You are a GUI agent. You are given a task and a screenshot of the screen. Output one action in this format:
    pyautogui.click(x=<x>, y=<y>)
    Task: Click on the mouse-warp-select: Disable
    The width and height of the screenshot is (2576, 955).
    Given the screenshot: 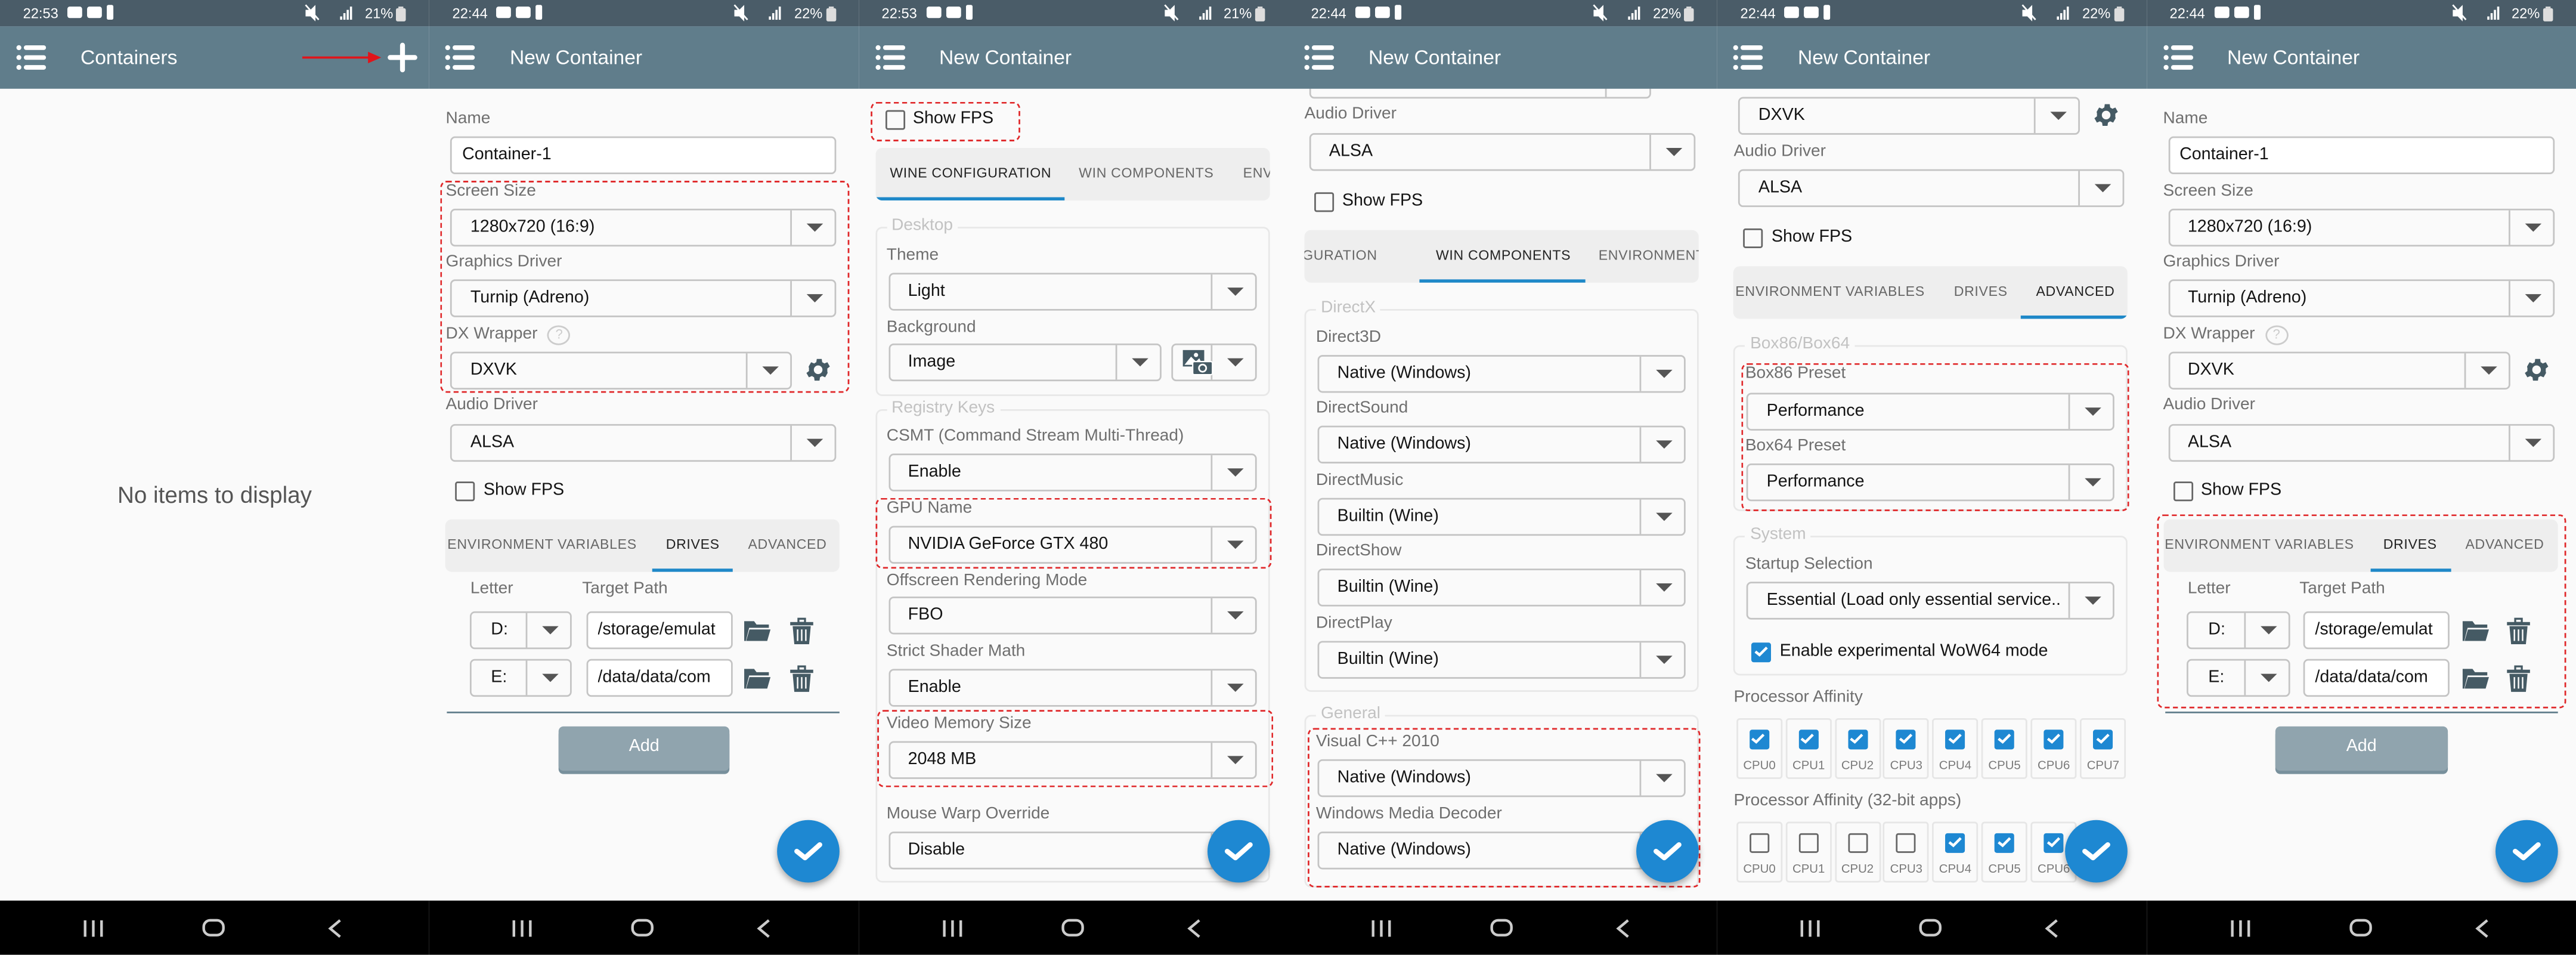 What is the action you would take?
    pyautogui.click(x=1072, y=851)
    